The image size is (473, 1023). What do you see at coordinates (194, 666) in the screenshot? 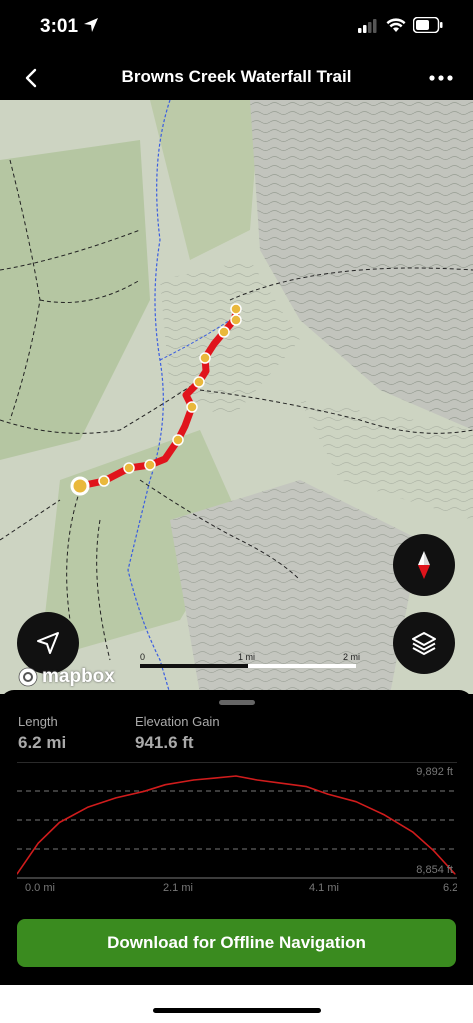
I see `scale-line-fill` at bounding box center [194, 666].